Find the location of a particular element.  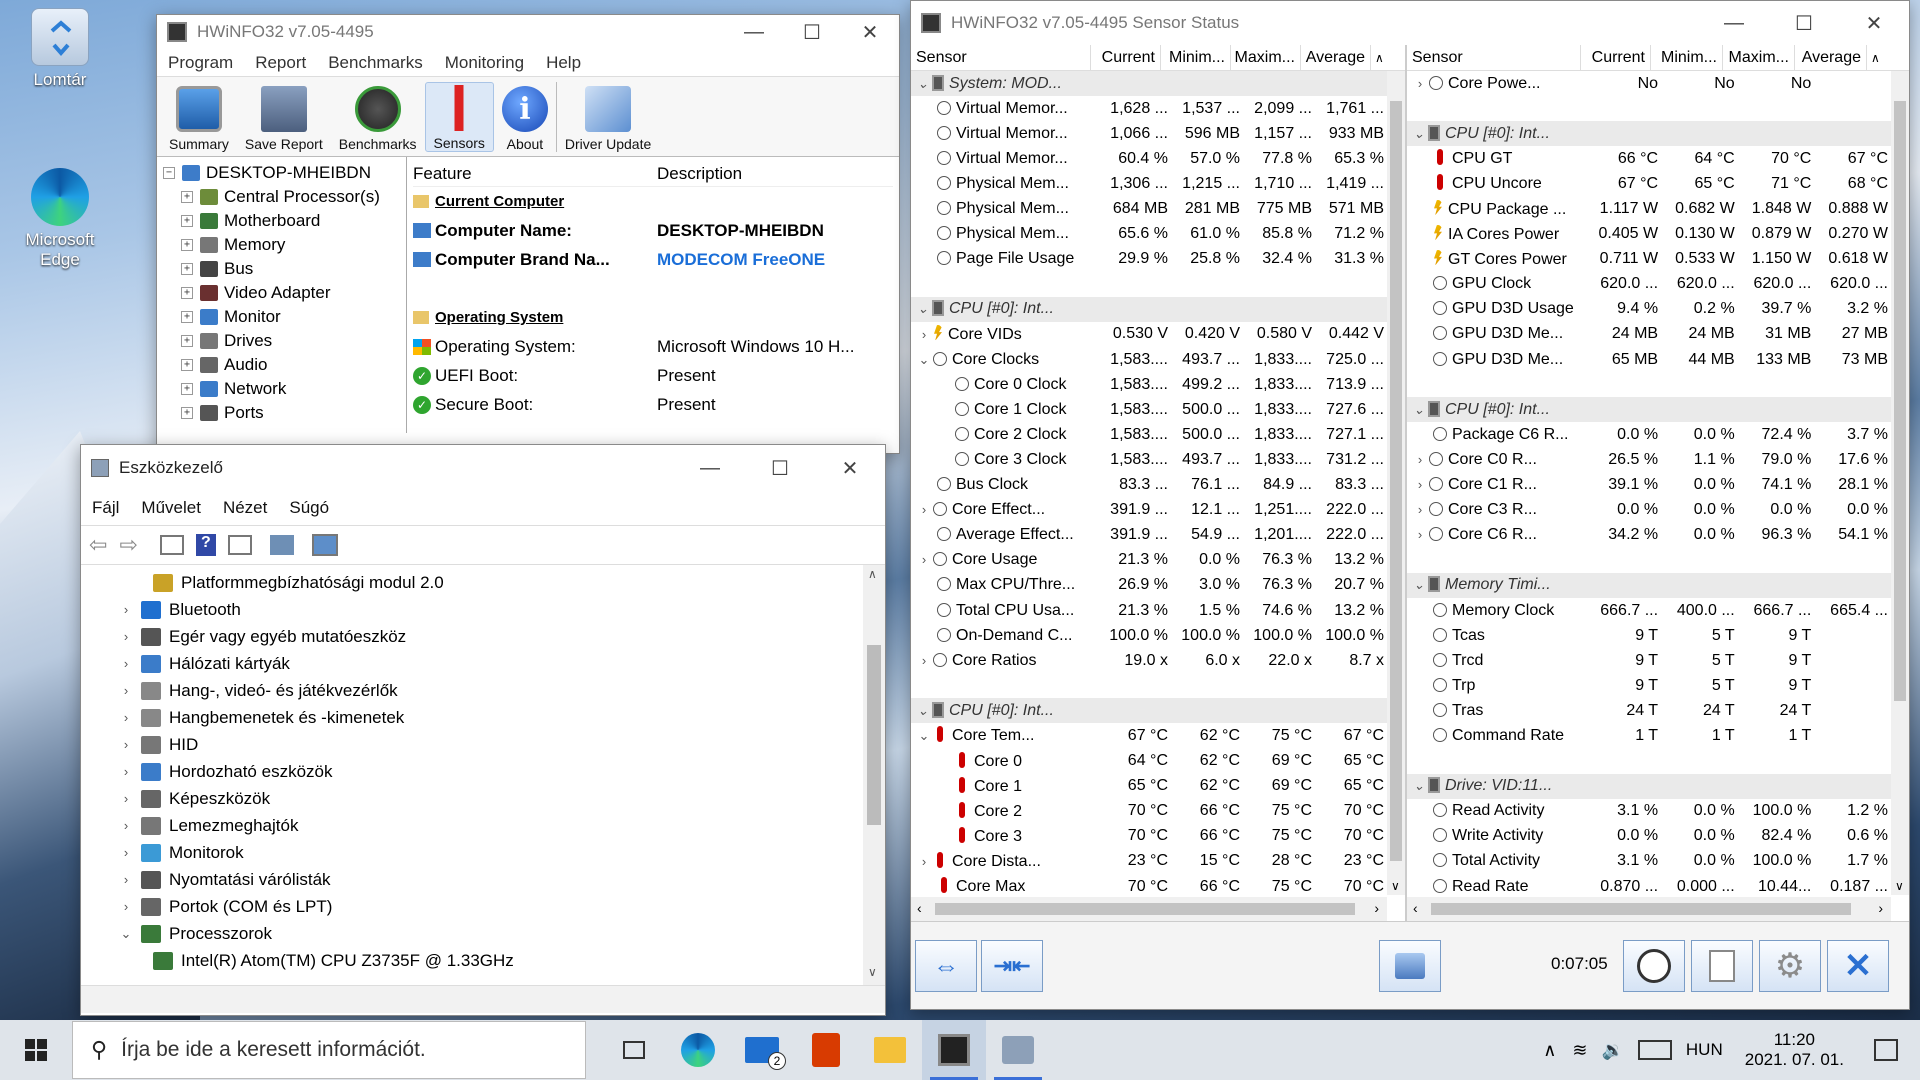

sensor-status-titlebar: HWiNFO32 v7.05-4495 Sensor Status — ☐ ✕ is located at coordinates (1410, 23).